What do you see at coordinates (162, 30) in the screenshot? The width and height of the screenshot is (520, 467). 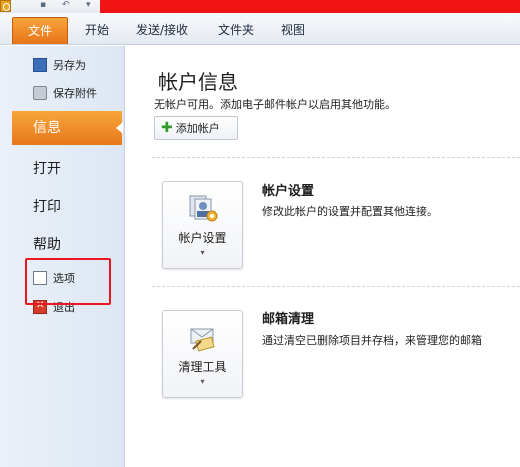 I see `tab-send-receive: 发送/接收` at bounding box center [162, 30].